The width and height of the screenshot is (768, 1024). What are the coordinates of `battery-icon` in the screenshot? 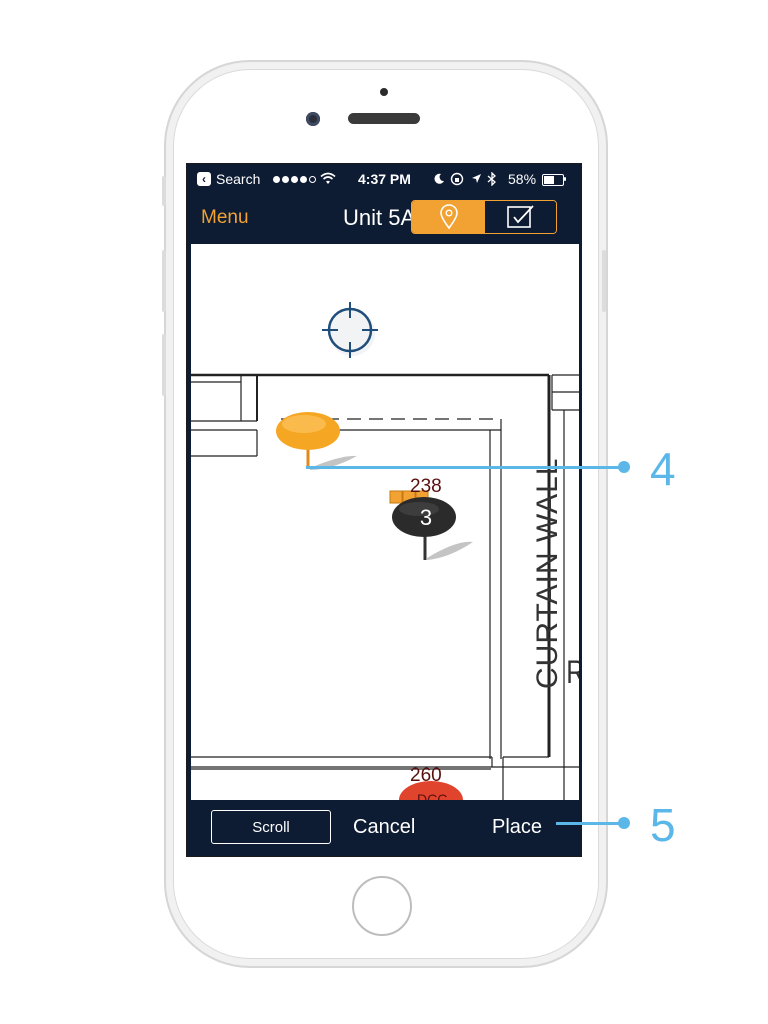 It's located at (553, 180).